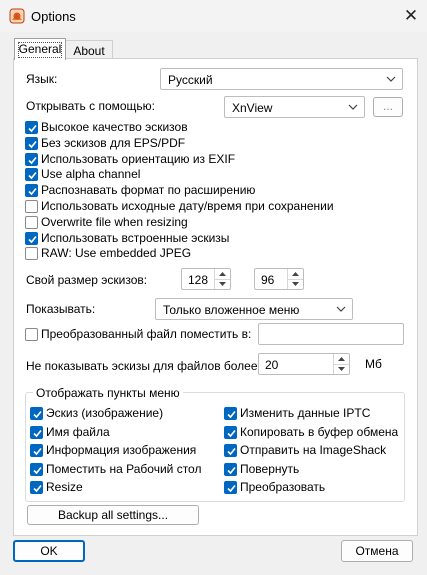 This screenshot has width=427, height=575. I want to click on option-label: RAW: Use embedded JPEG, so click(116, 253).